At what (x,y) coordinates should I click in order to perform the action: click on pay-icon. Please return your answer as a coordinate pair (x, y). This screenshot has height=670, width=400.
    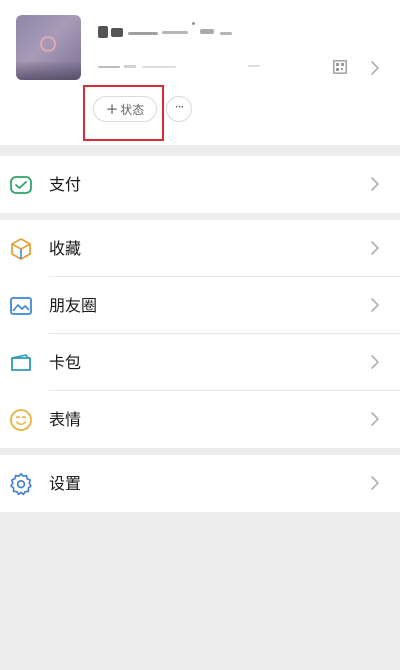
    Looking at the image, I should click on (21, 185).